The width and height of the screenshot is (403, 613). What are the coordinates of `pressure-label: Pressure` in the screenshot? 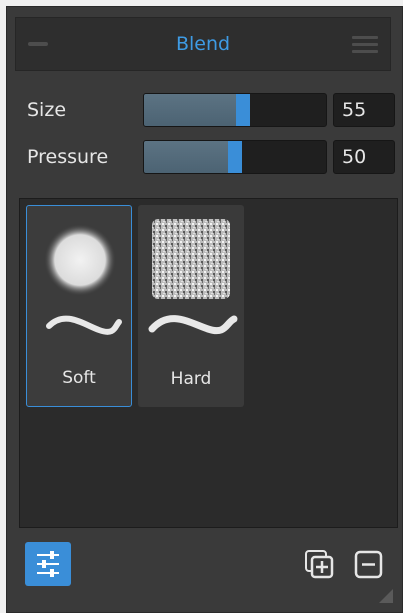 It's located at (68, 157).